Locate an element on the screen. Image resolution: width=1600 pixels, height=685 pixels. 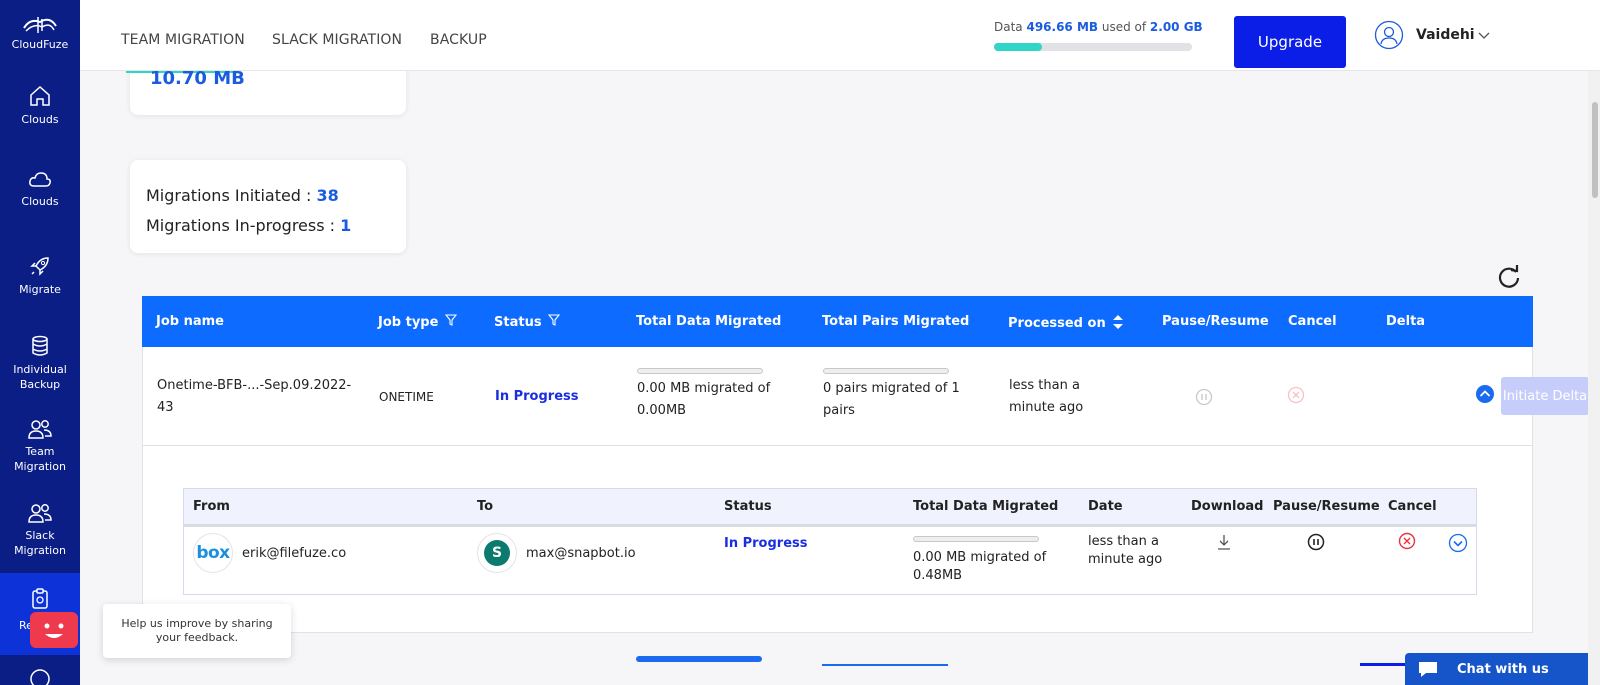
migrations-initiated-label: Migrations Initiated : is located at coordinates (231, 195).